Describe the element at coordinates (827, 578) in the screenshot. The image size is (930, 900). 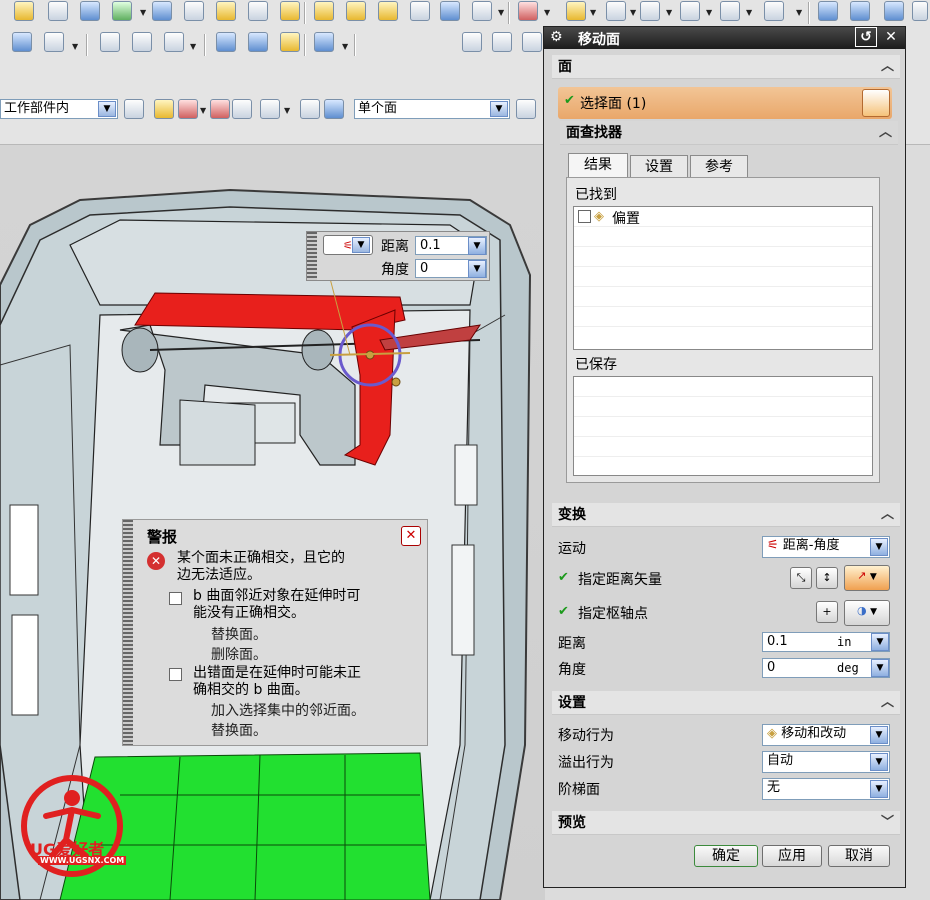
I see `reverse-direction-icon: ↕` at that location.